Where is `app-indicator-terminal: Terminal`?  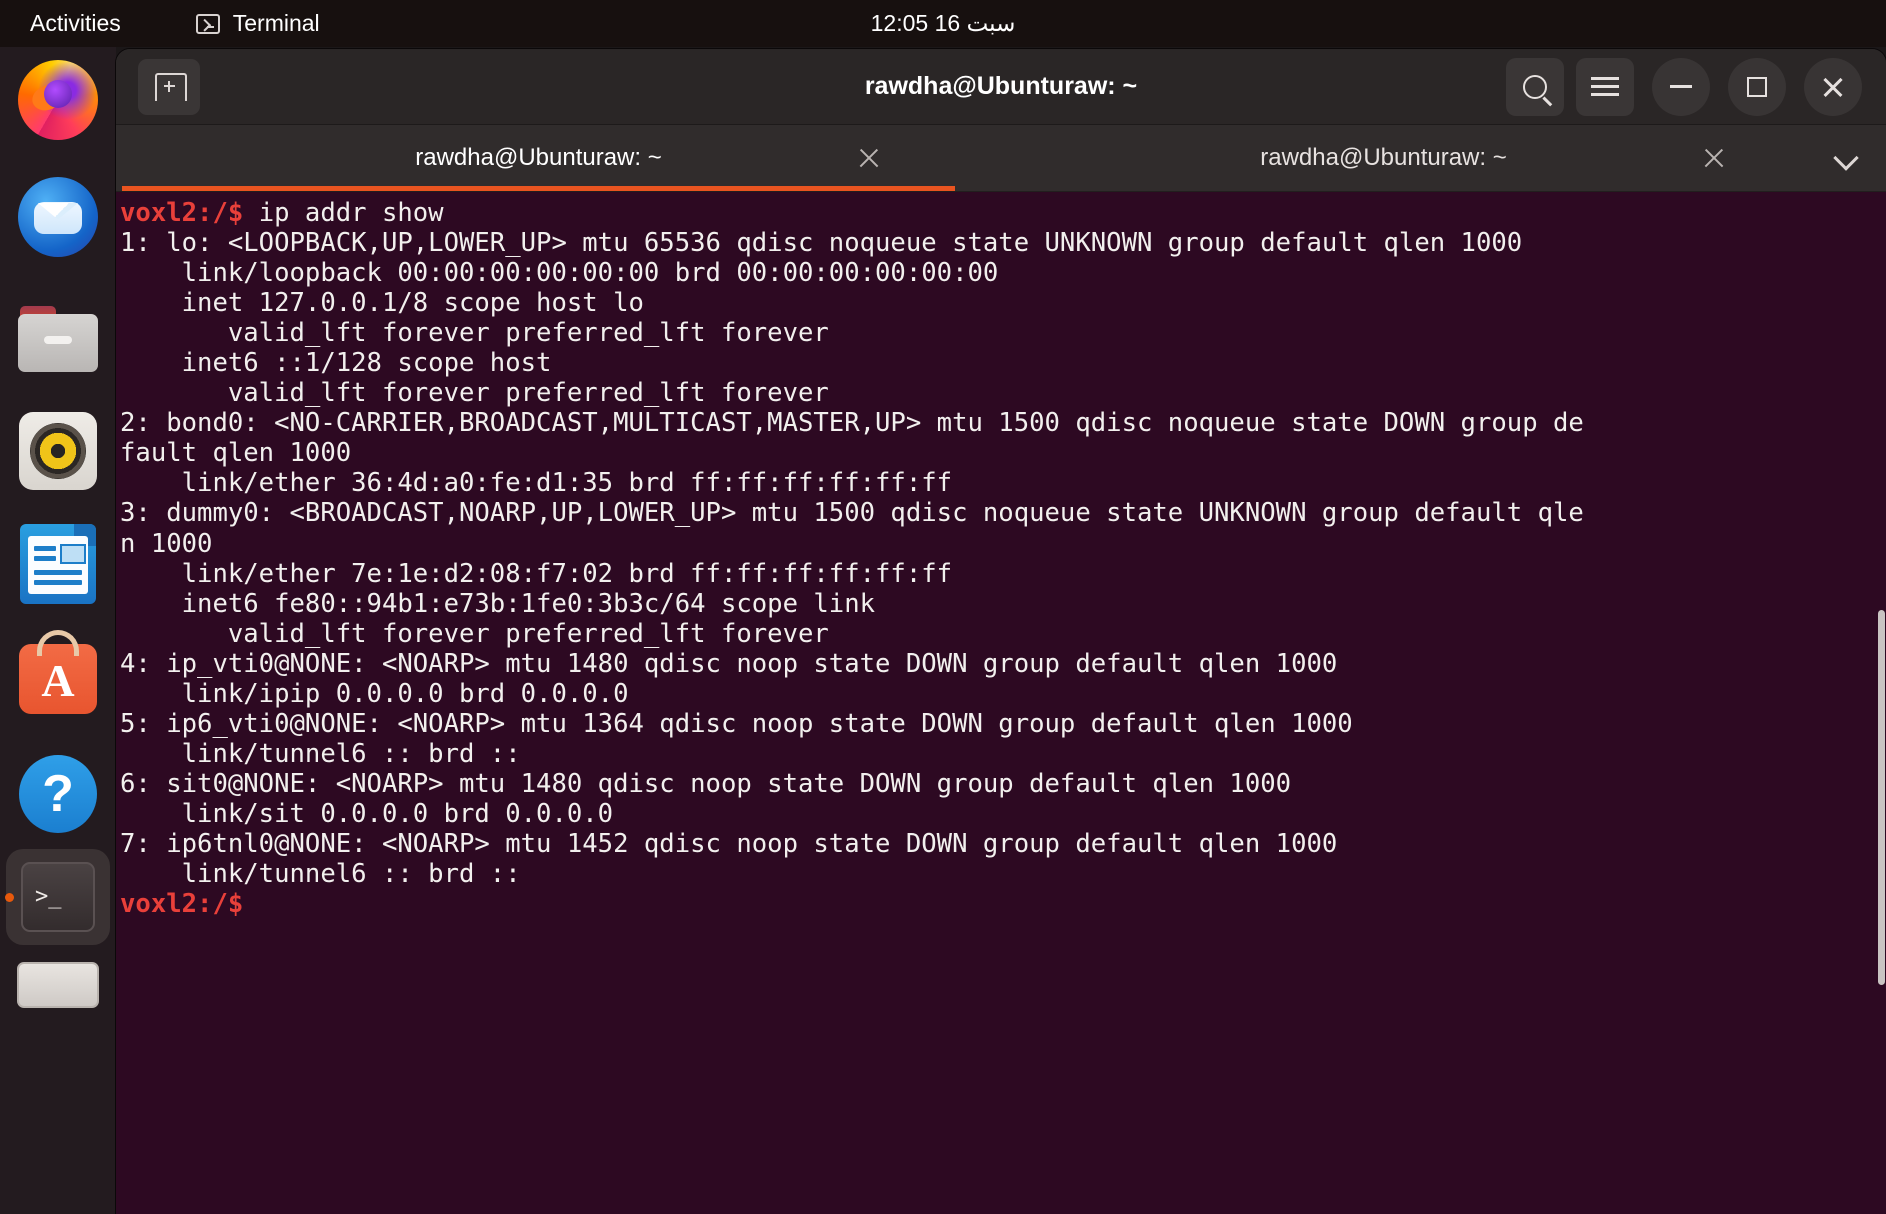 app-indicator-terminal: Terminal is located at coordinates (257, 23).